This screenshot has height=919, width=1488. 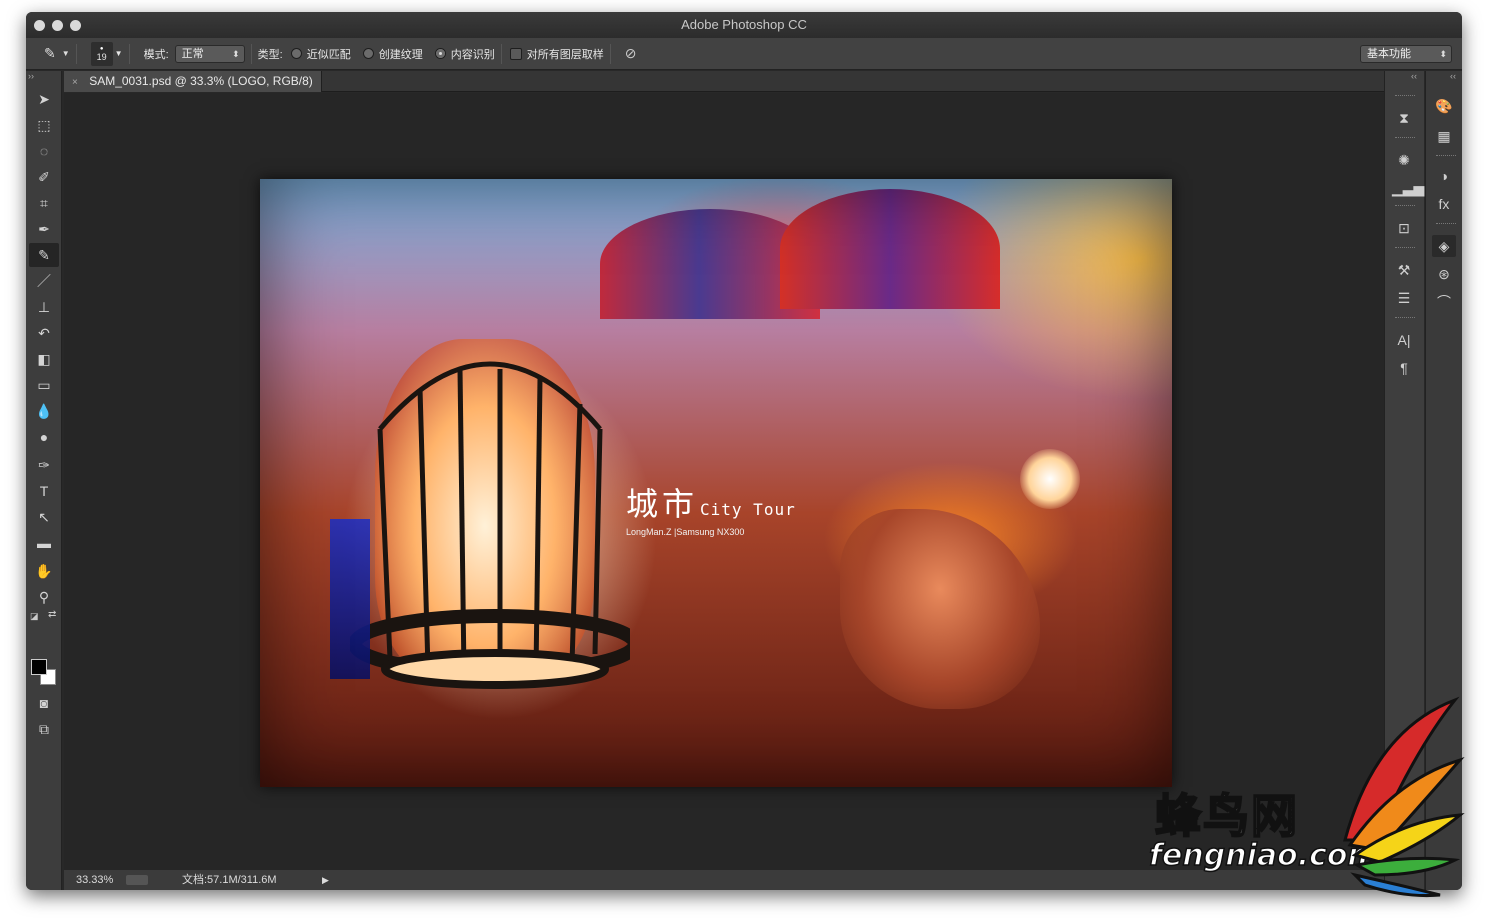 What do you see at coordinates (1444, 302) in the screenshot?
I see `paths-panel-icon: ⌒` at bounding box center [1444, 302].